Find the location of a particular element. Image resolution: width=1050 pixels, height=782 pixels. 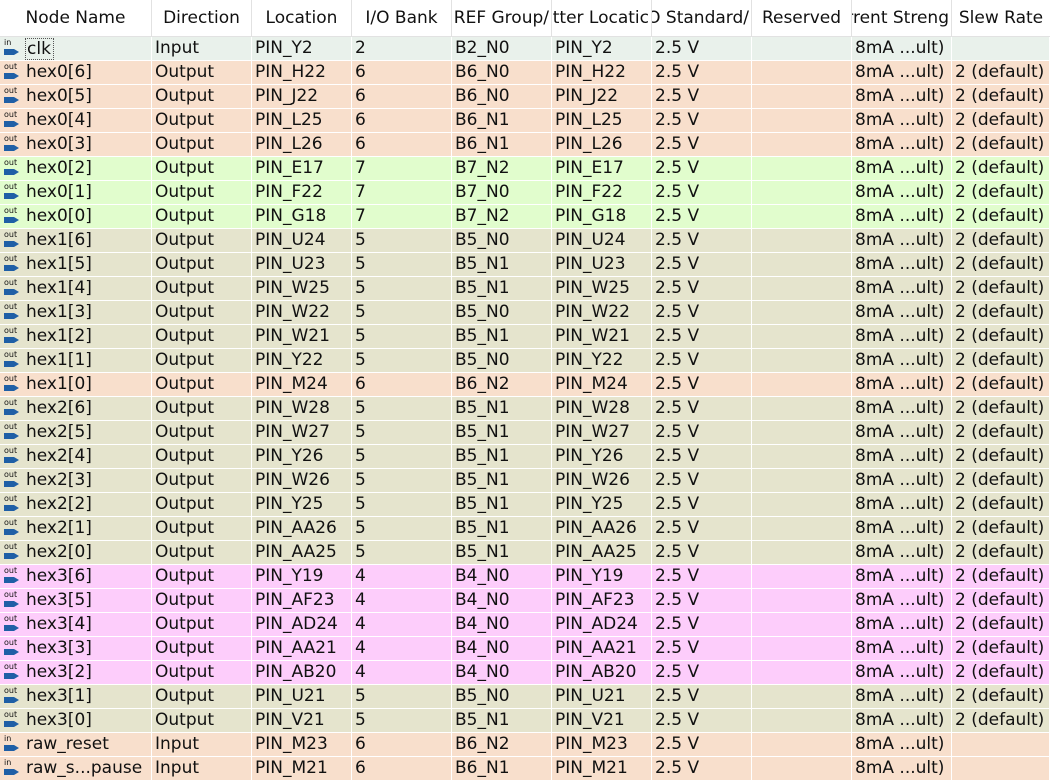

fitter-location-cell: PIN_AD24 is located at coordinates (602, 624).